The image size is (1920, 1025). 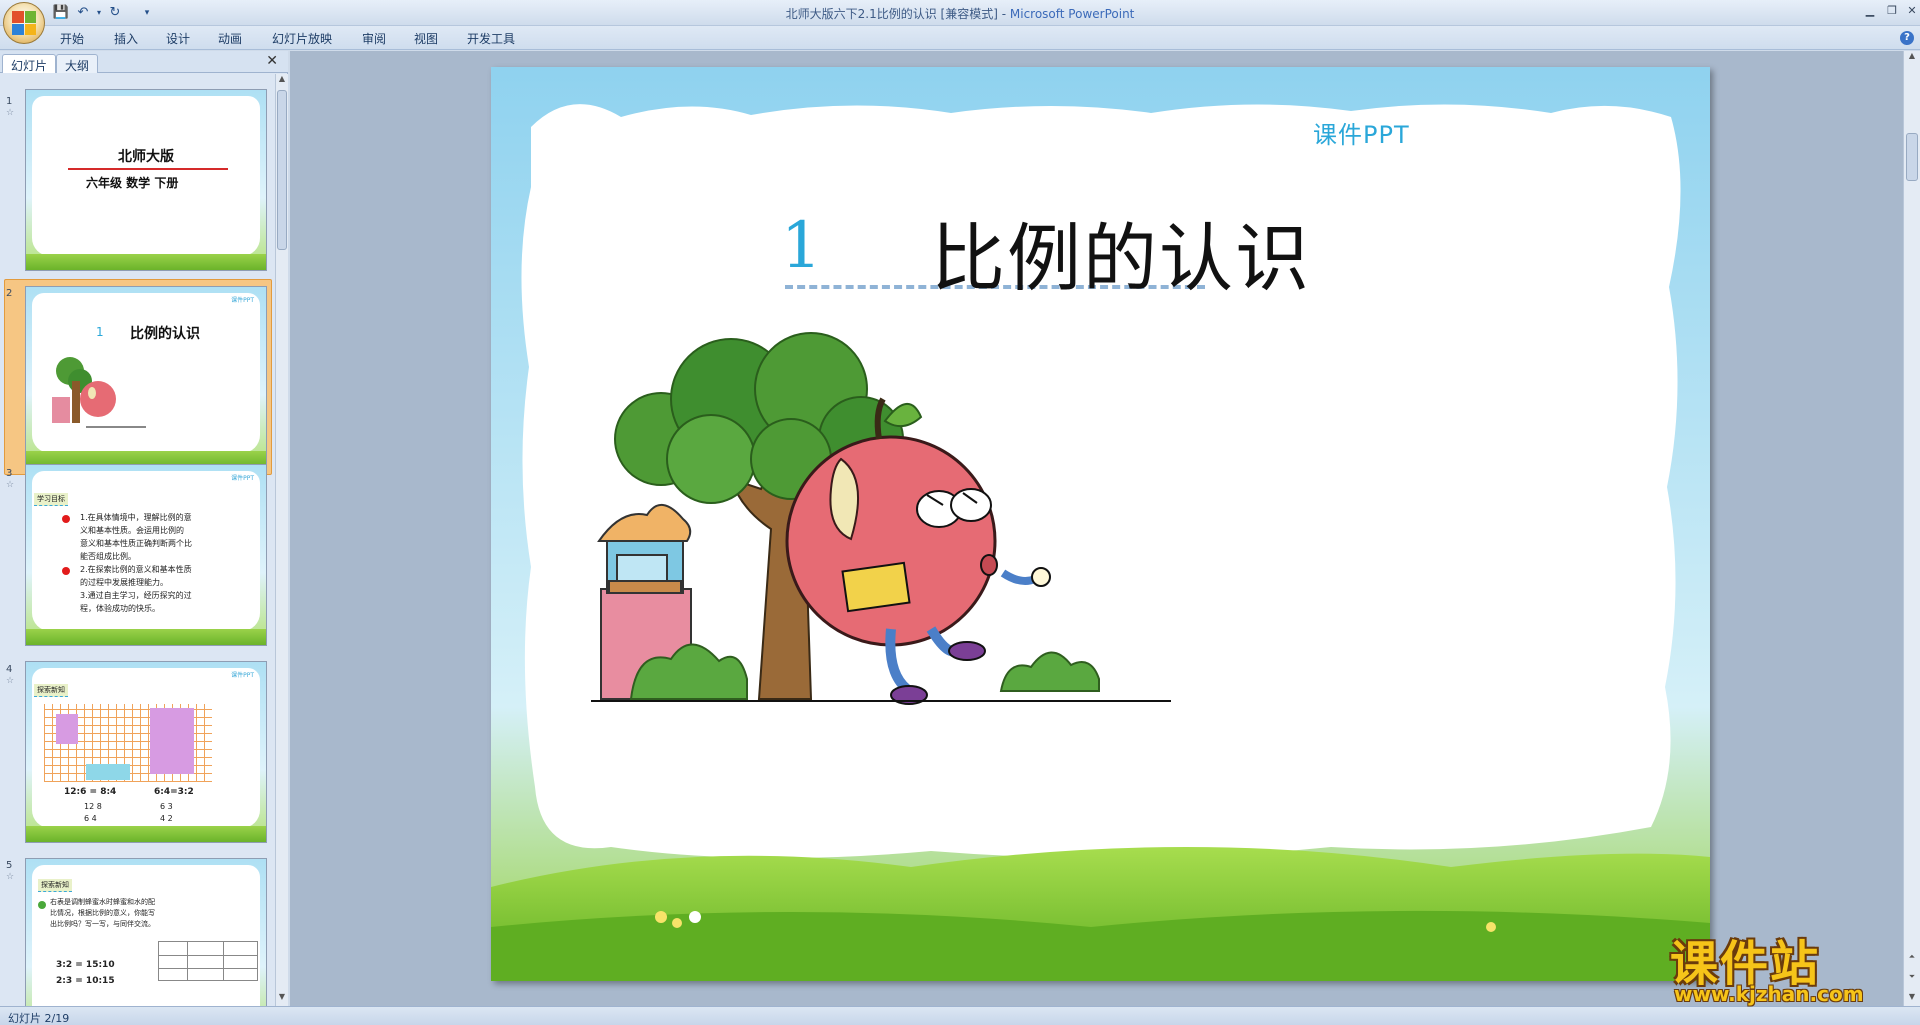 I want to click on photo-wide, so click(x=108, y=772).